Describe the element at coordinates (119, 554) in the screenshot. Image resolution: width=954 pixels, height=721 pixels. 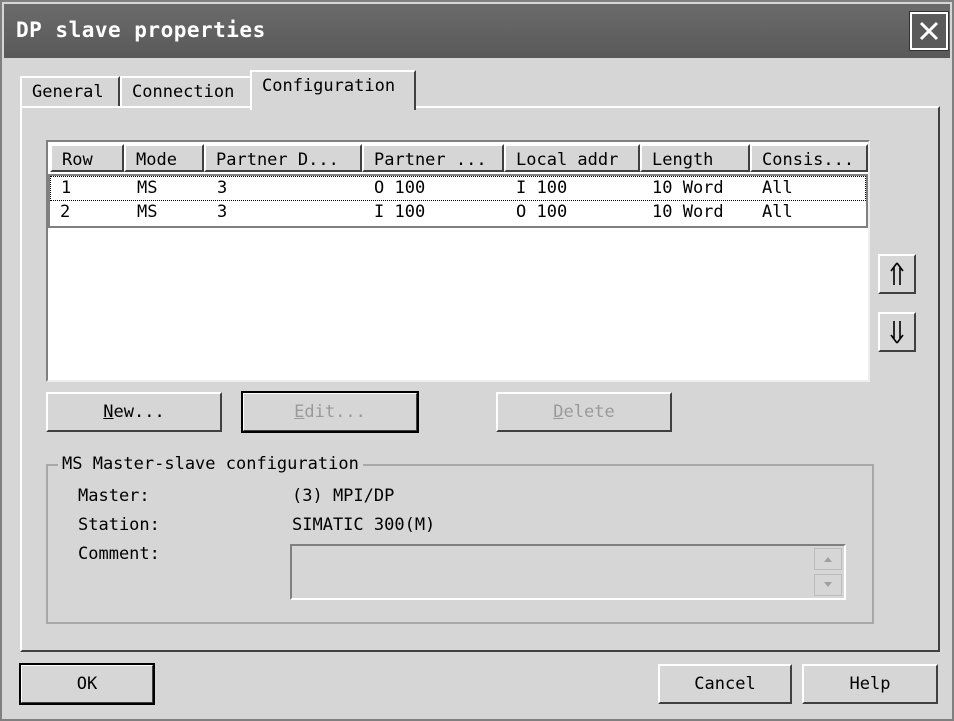
I see `comment-label: Comment:` at that location.